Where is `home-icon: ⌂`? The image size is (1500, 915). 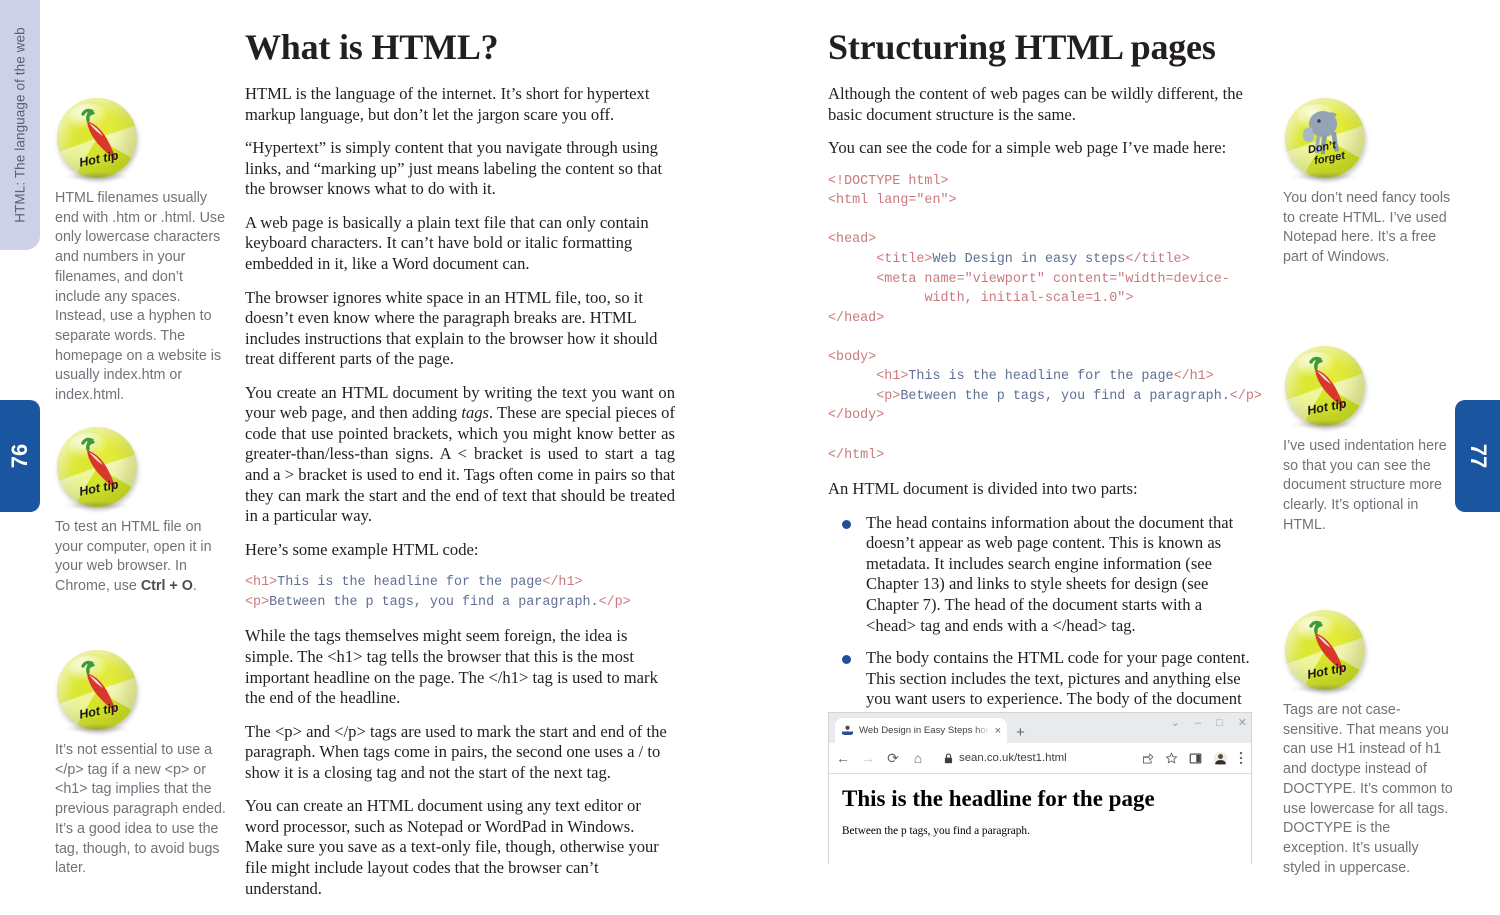
home-icon: ⌂ is located at coordinates (918, 758).